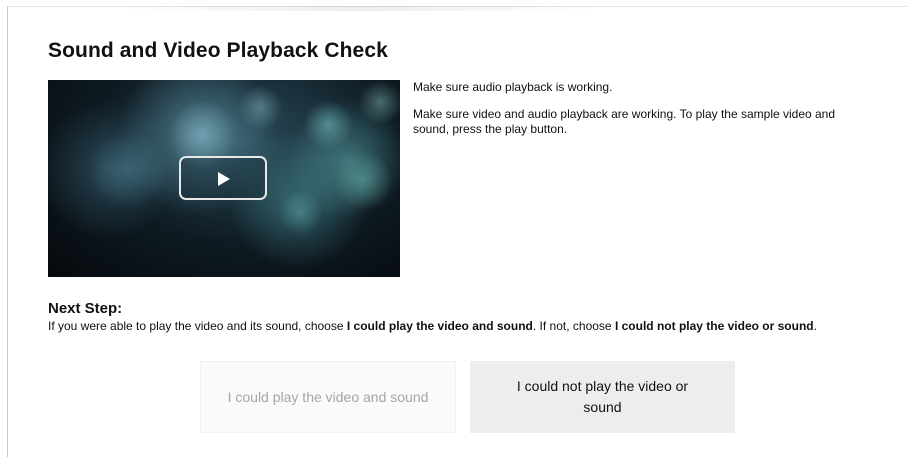  Describe the element at coordinates (602, 397) in the screenshot. I see `could-not-play-button: I could not play the video or sound` at that location.